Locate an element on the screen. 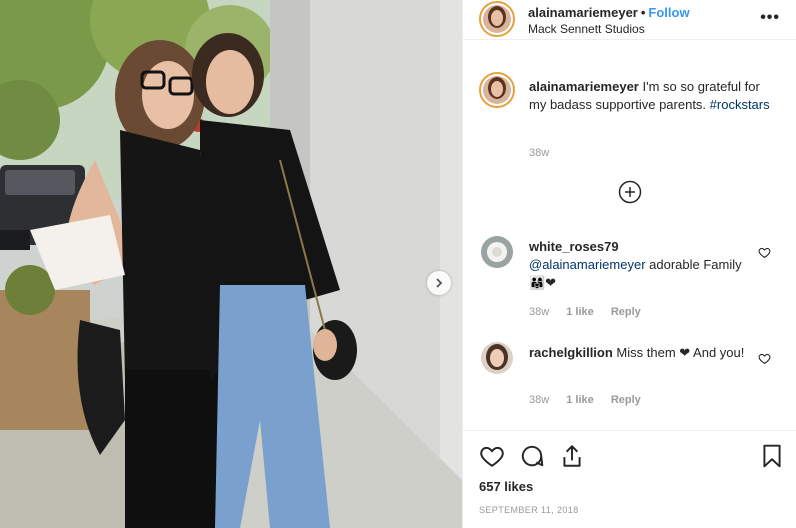 Image resolution: width=796 pixels, height=528 pixels. caption-username: alainamariemeyer is located at coordinates (584, 86).